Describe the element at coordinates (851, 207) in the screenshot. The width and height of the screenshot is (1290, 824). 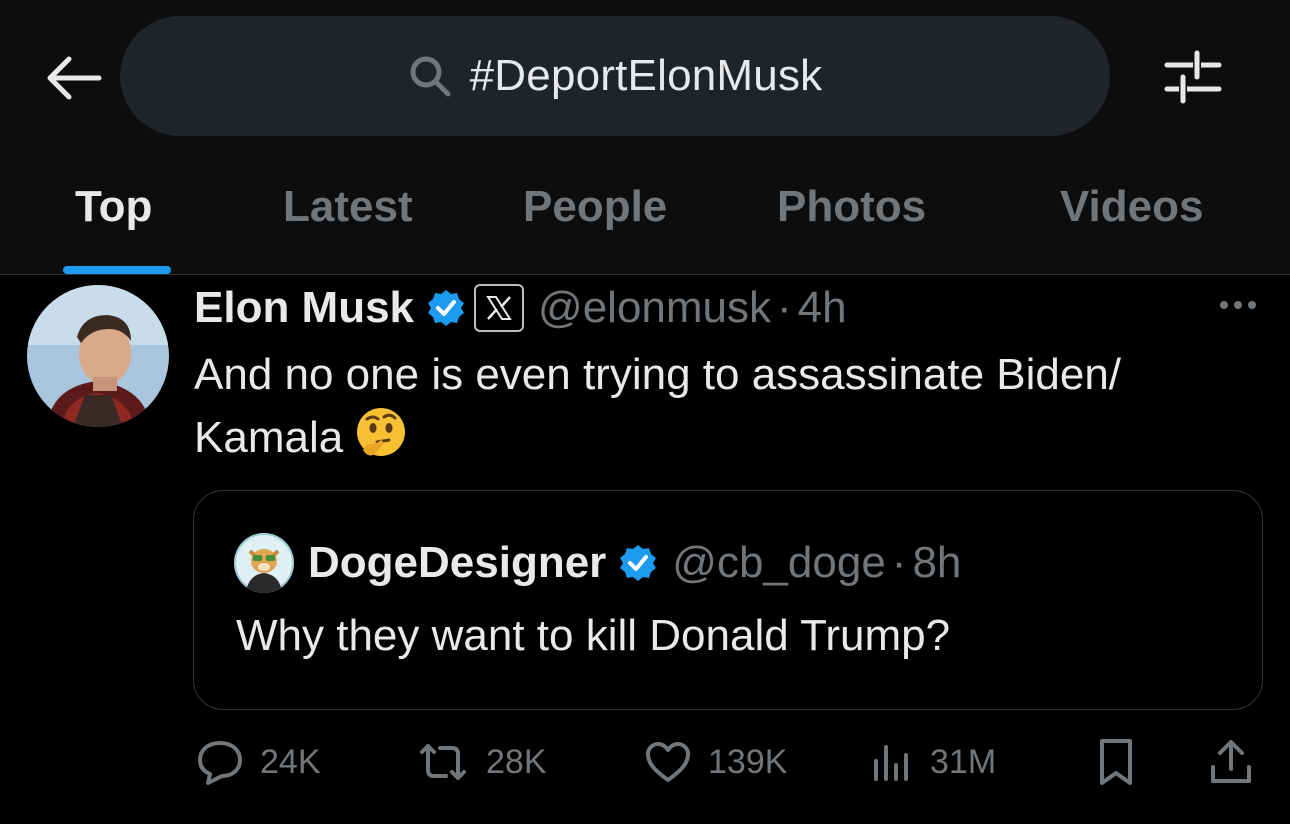
I see `tab-photos: Photos` at that location.